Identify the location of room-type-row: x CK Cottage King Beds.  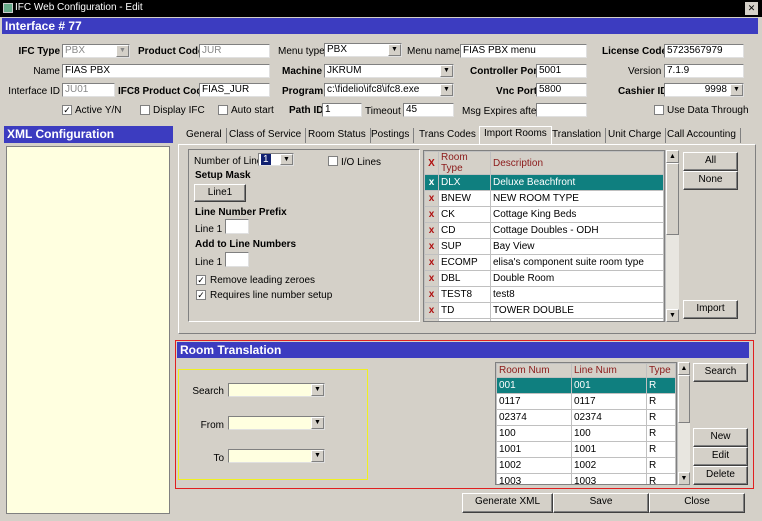
(544, 214).